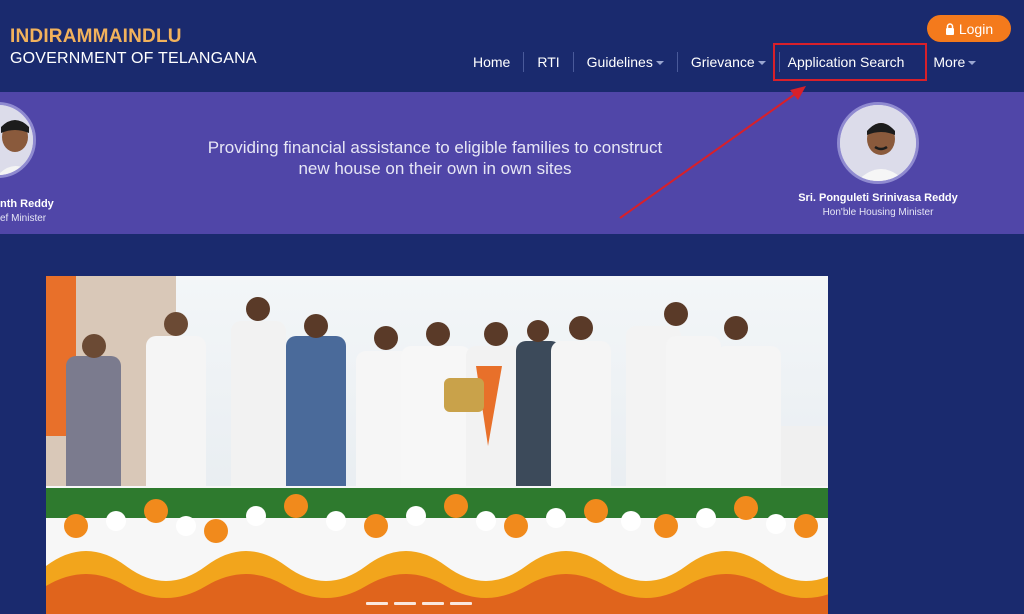 This screenshot has height=614, width=1024. Describe the element at coordinates (23, 218) in the screenshot. I see `chief-minister-title: ef Minister` at that location.